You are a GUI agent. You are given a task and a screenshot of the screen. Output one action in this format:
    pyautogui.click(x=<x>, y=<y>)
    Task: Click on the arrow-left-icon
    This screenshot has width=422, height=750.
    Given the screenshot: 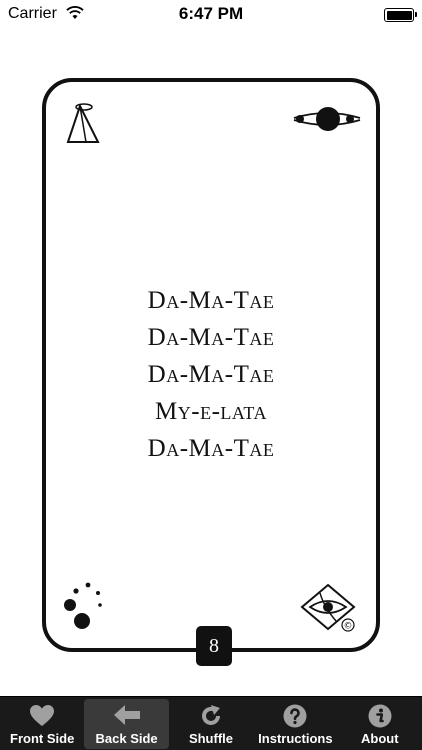 What is the action you would take?
    pyautogui.click(x=126, y=716)
    